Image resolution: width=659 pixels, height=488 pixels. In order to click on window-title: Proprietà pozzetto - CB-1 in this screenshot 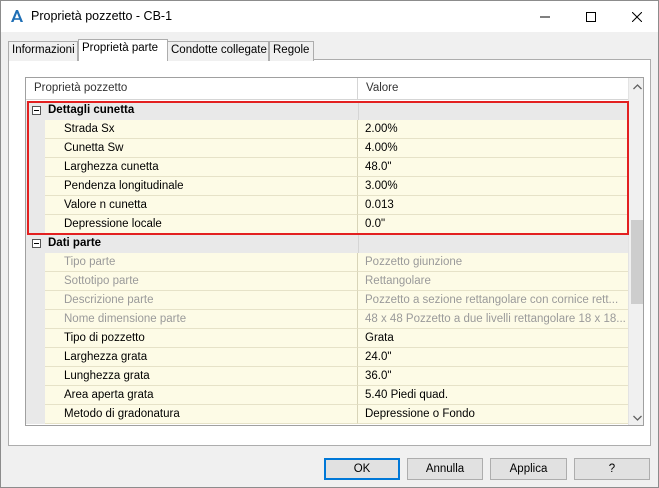, I will do `click(102, 16)`.